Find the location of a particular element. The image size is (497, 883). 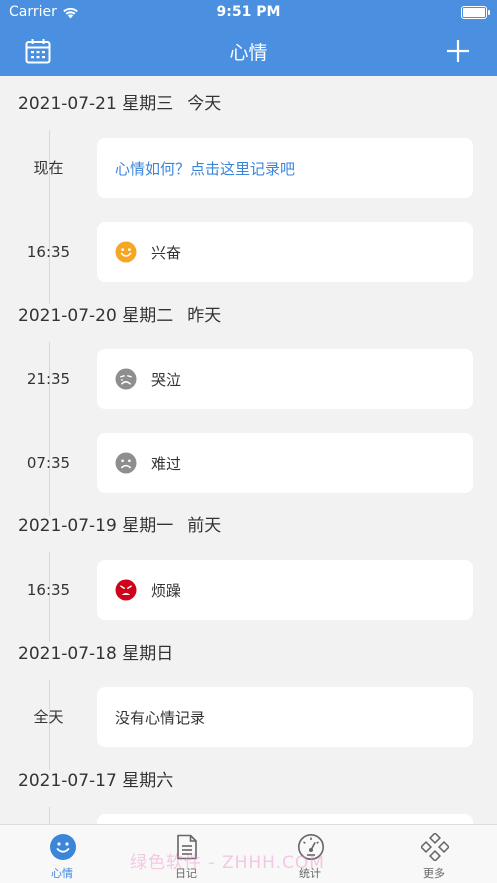

watermark: 绿色软件 - ZHHH.COM is located at coordinates (227, 863).